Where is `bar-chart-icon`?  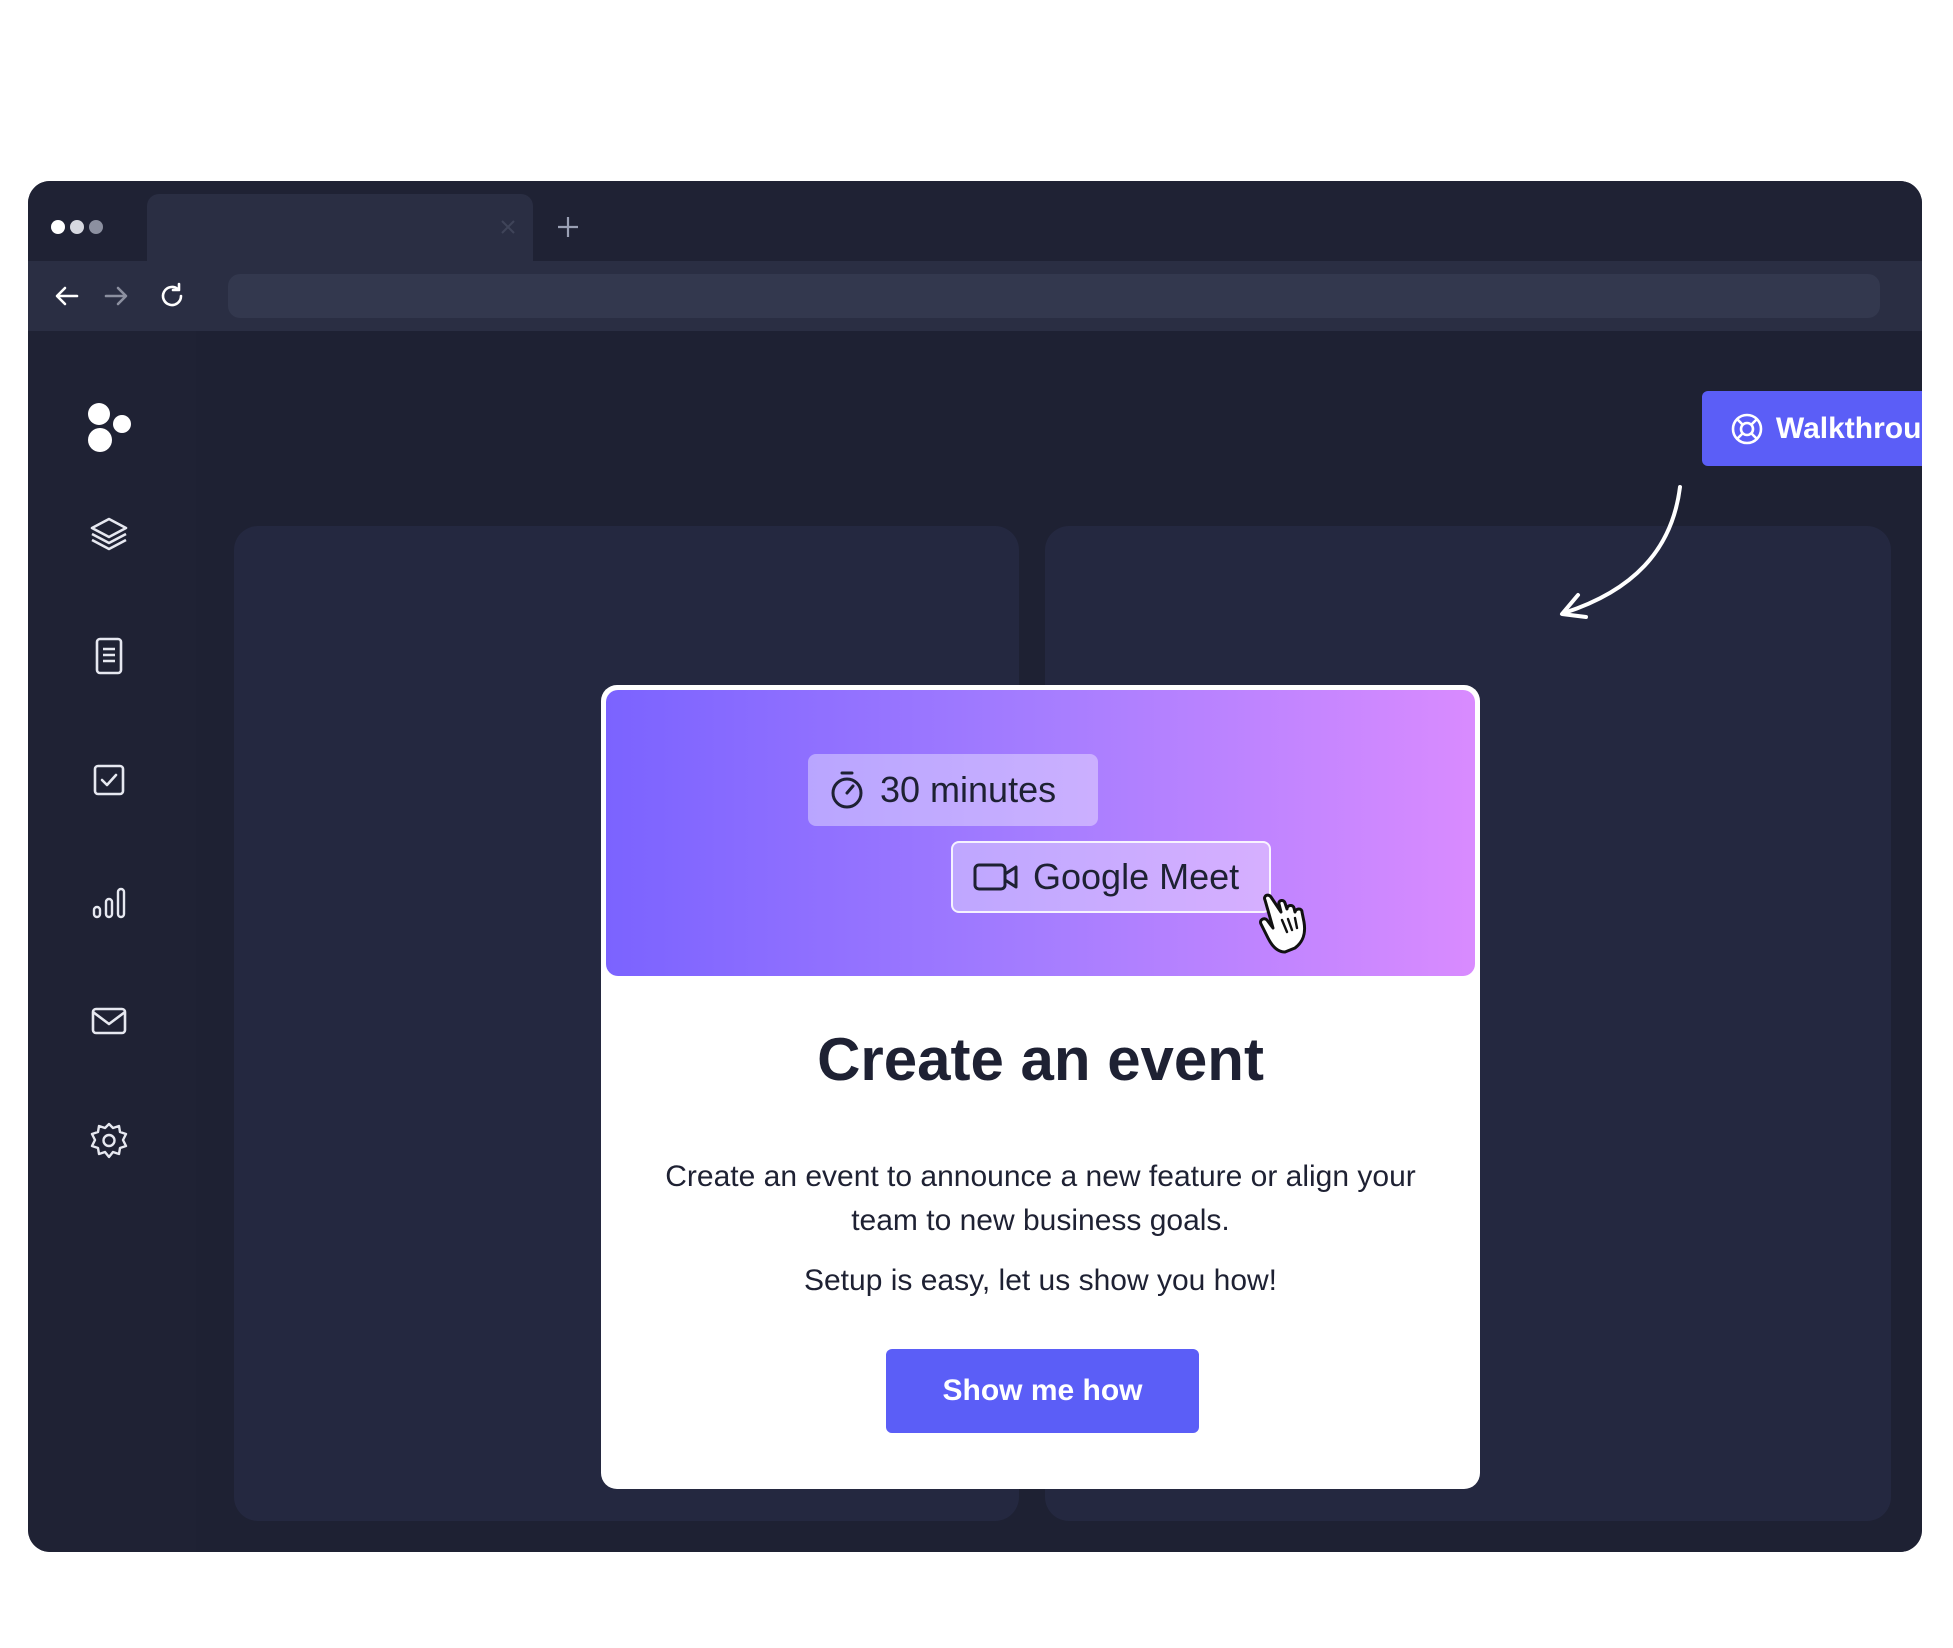 bar-chart-icon is located at coordinates (109, 902).